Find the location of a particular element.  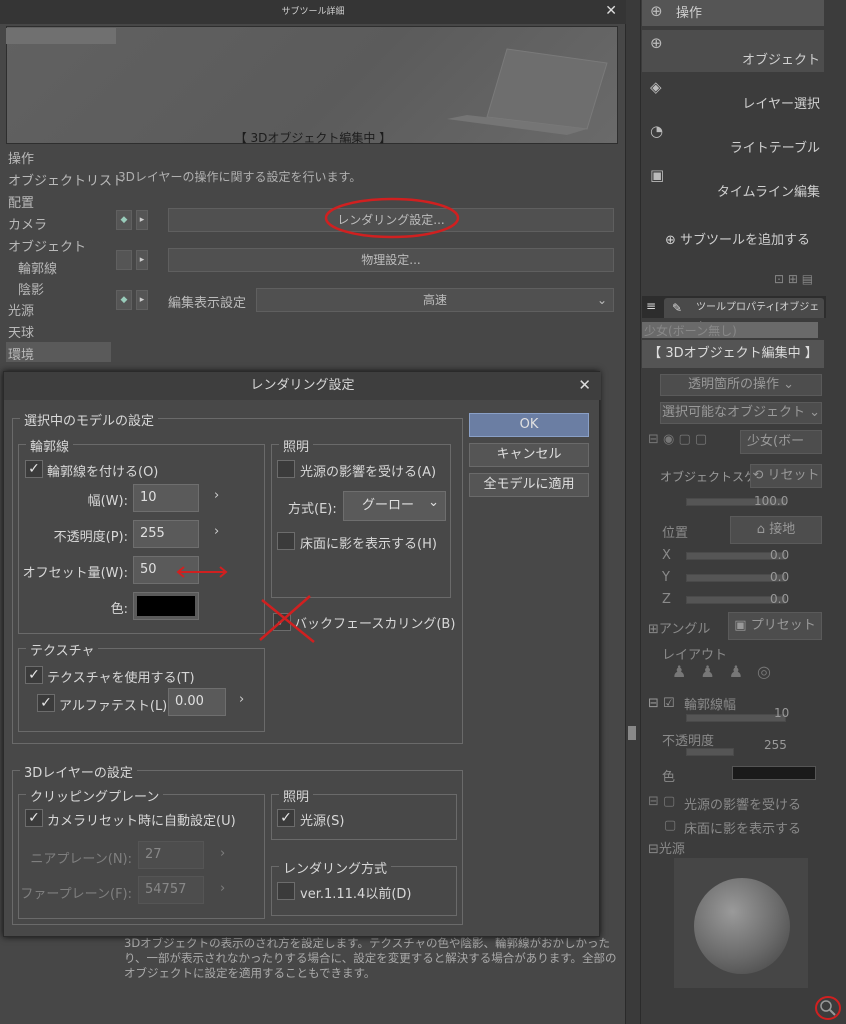

zoom-icon is located at coordinates (829, 1008).